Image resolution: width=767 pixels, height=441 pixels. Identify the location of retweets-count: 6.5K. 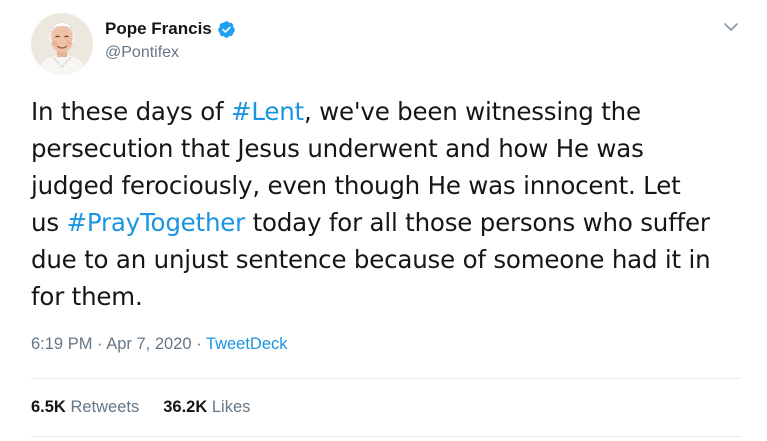
(48, 407).